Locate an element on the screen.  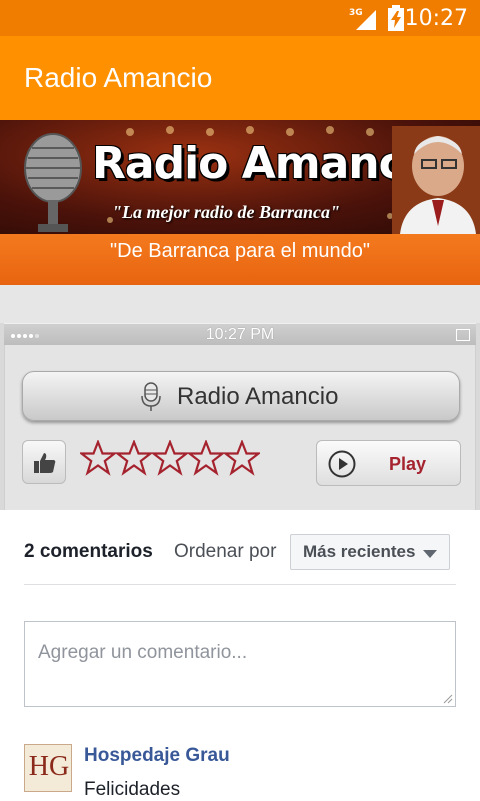
player-inner-time: 10:27 PM is located at coordinates (240, 334).